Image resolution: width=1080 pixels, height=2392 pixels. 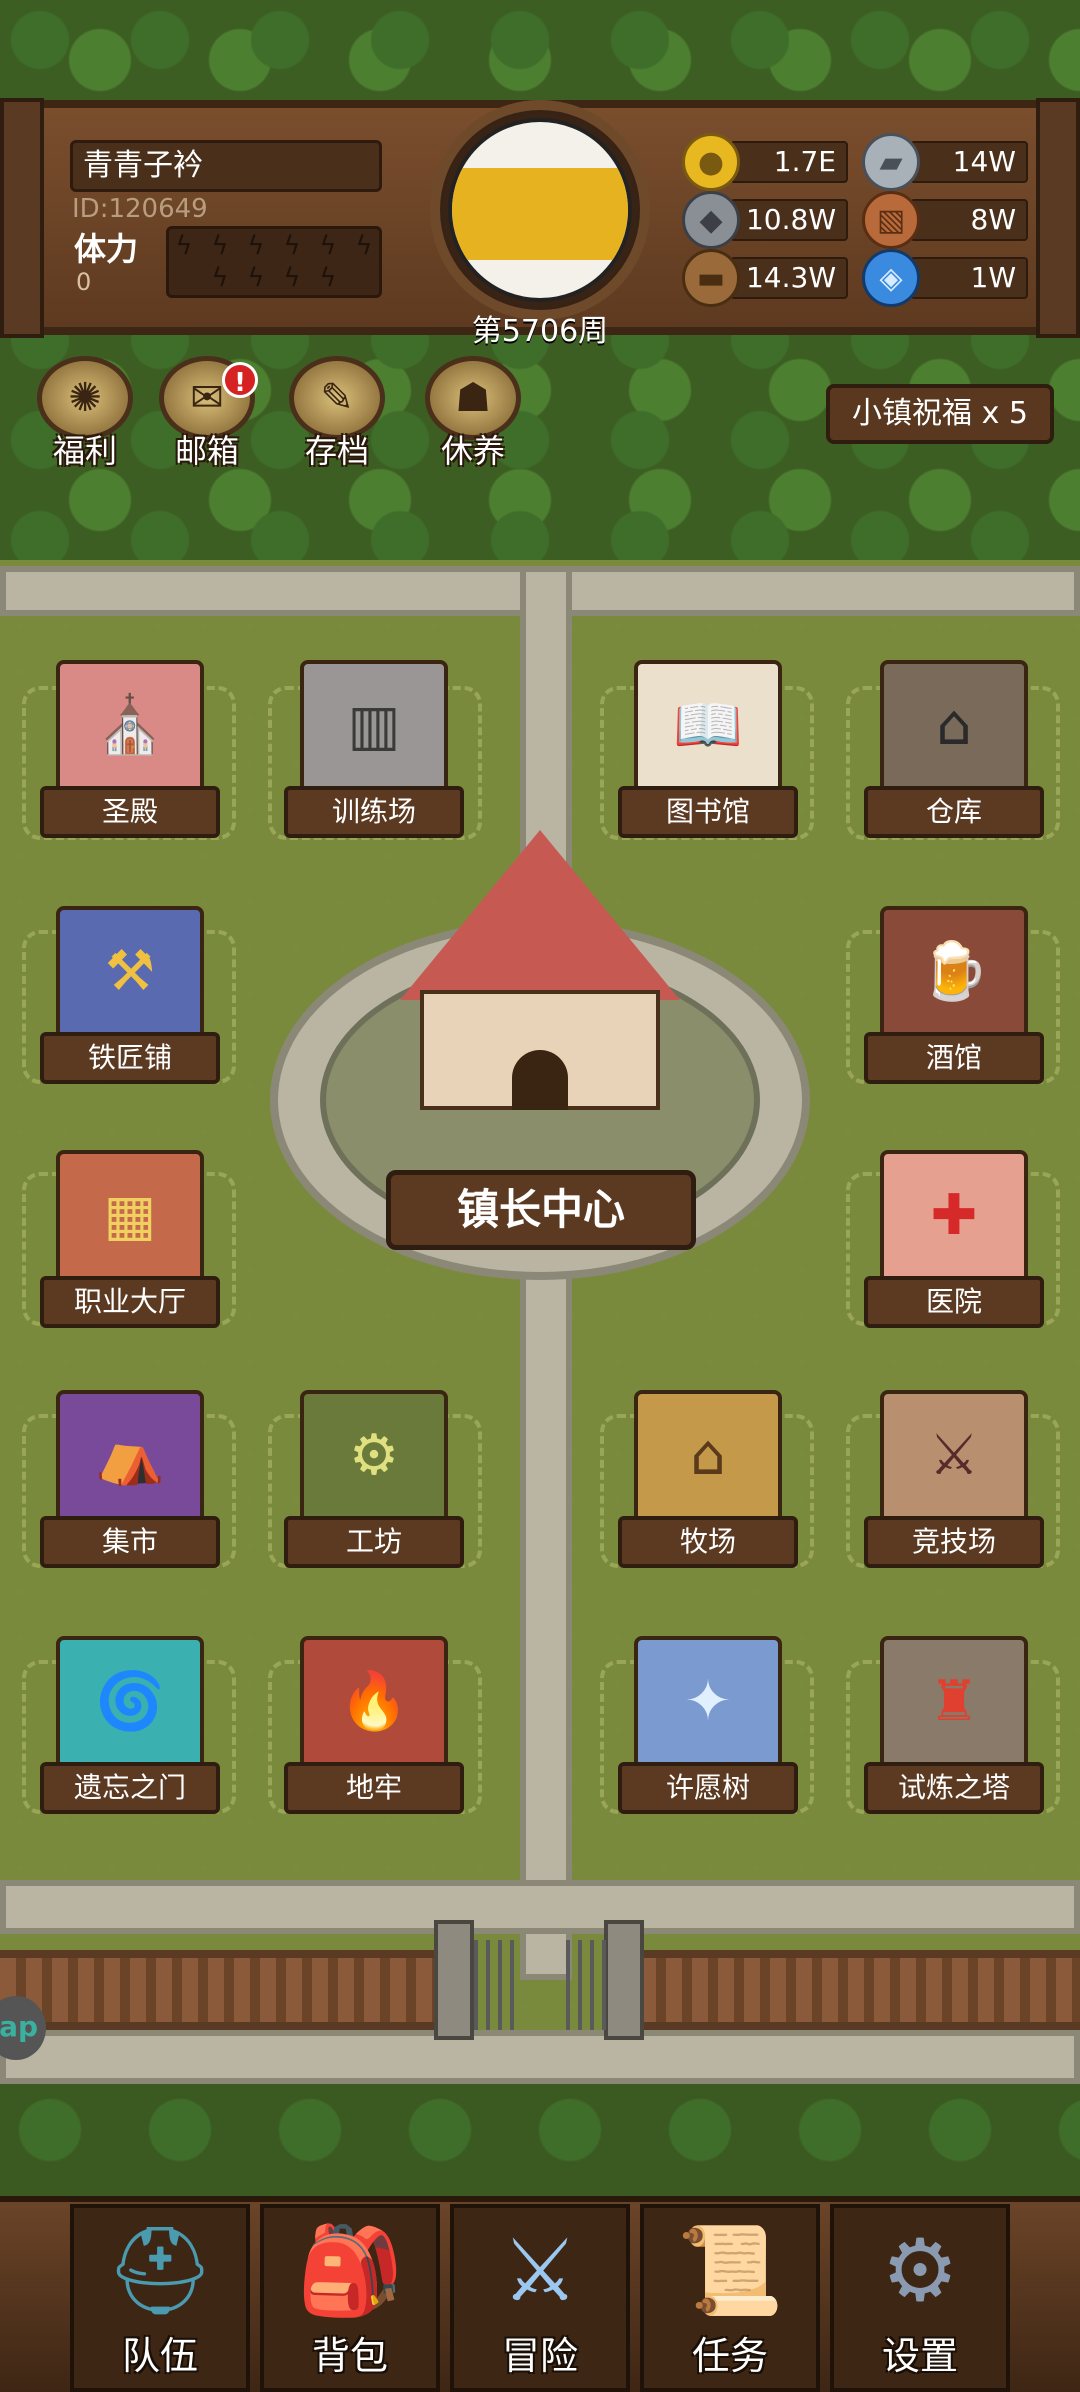 I want to click on townhall-label: 镇长中心, so click(x=541, y=1210).